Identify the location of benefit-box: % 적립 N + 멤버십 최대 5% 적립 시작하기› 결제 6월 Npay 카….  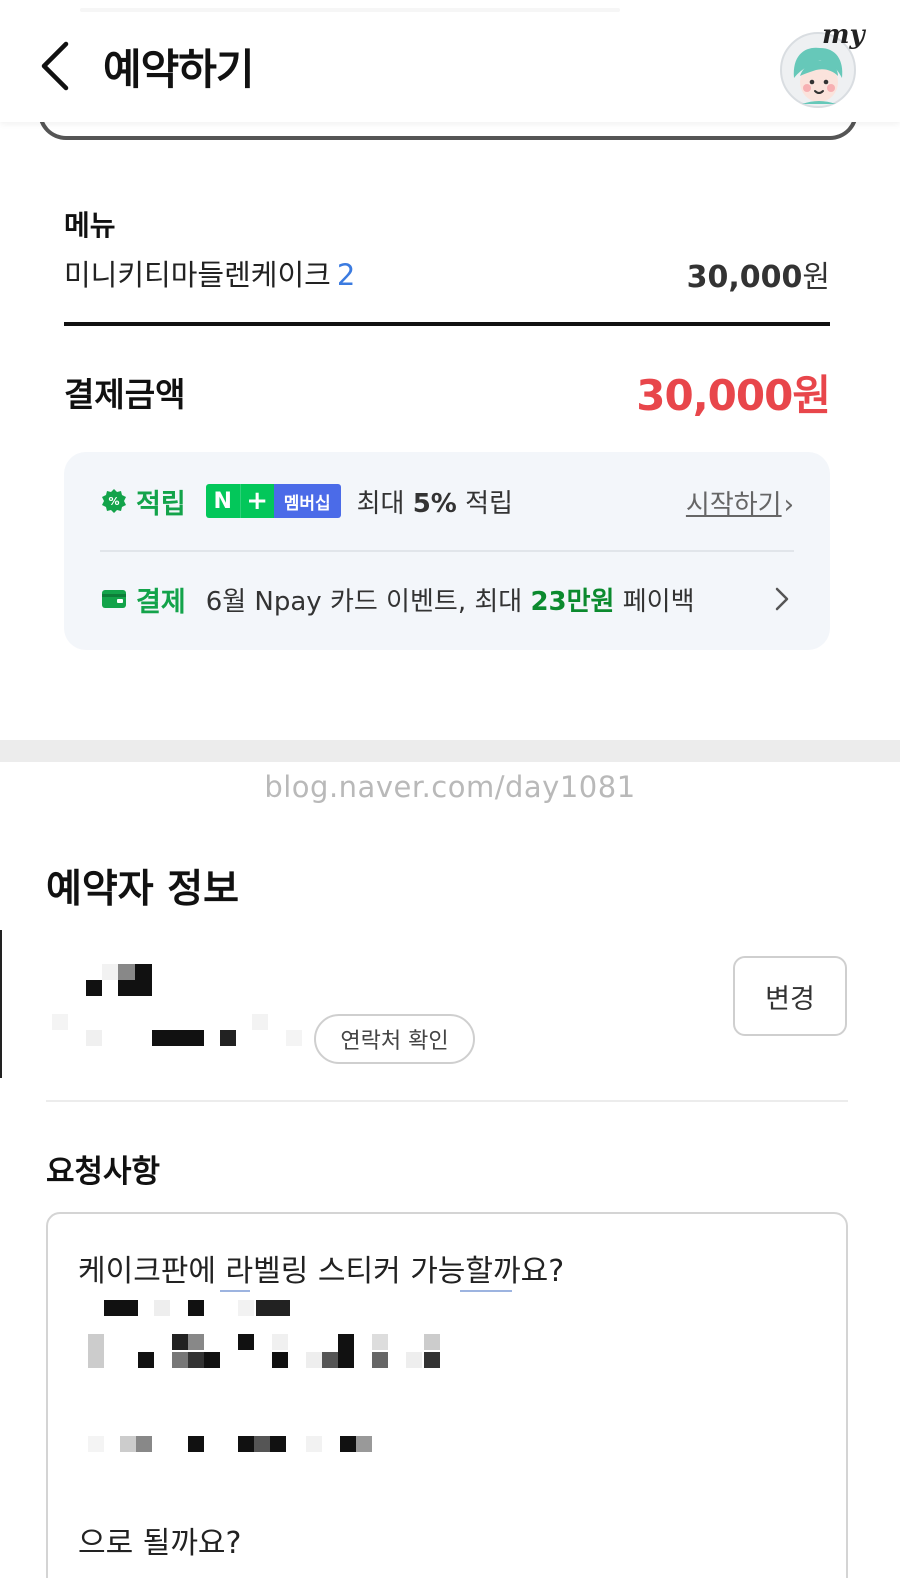
(447, 551).